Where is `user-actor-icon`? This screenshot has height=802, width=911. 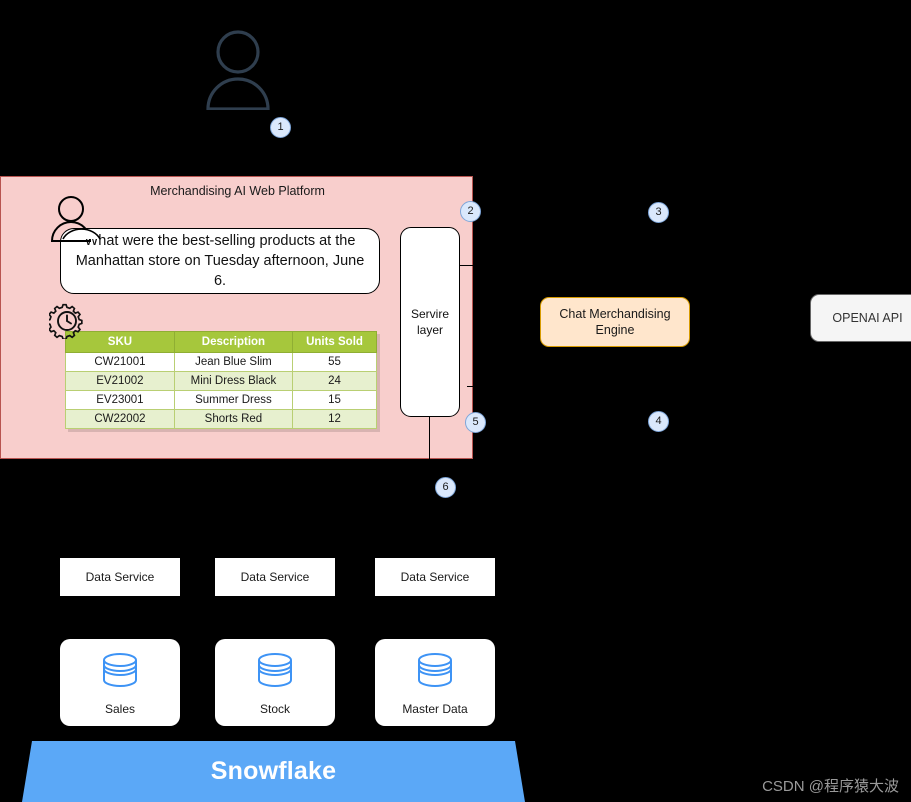 user-actor-icon is located at coordinates (238, 70).